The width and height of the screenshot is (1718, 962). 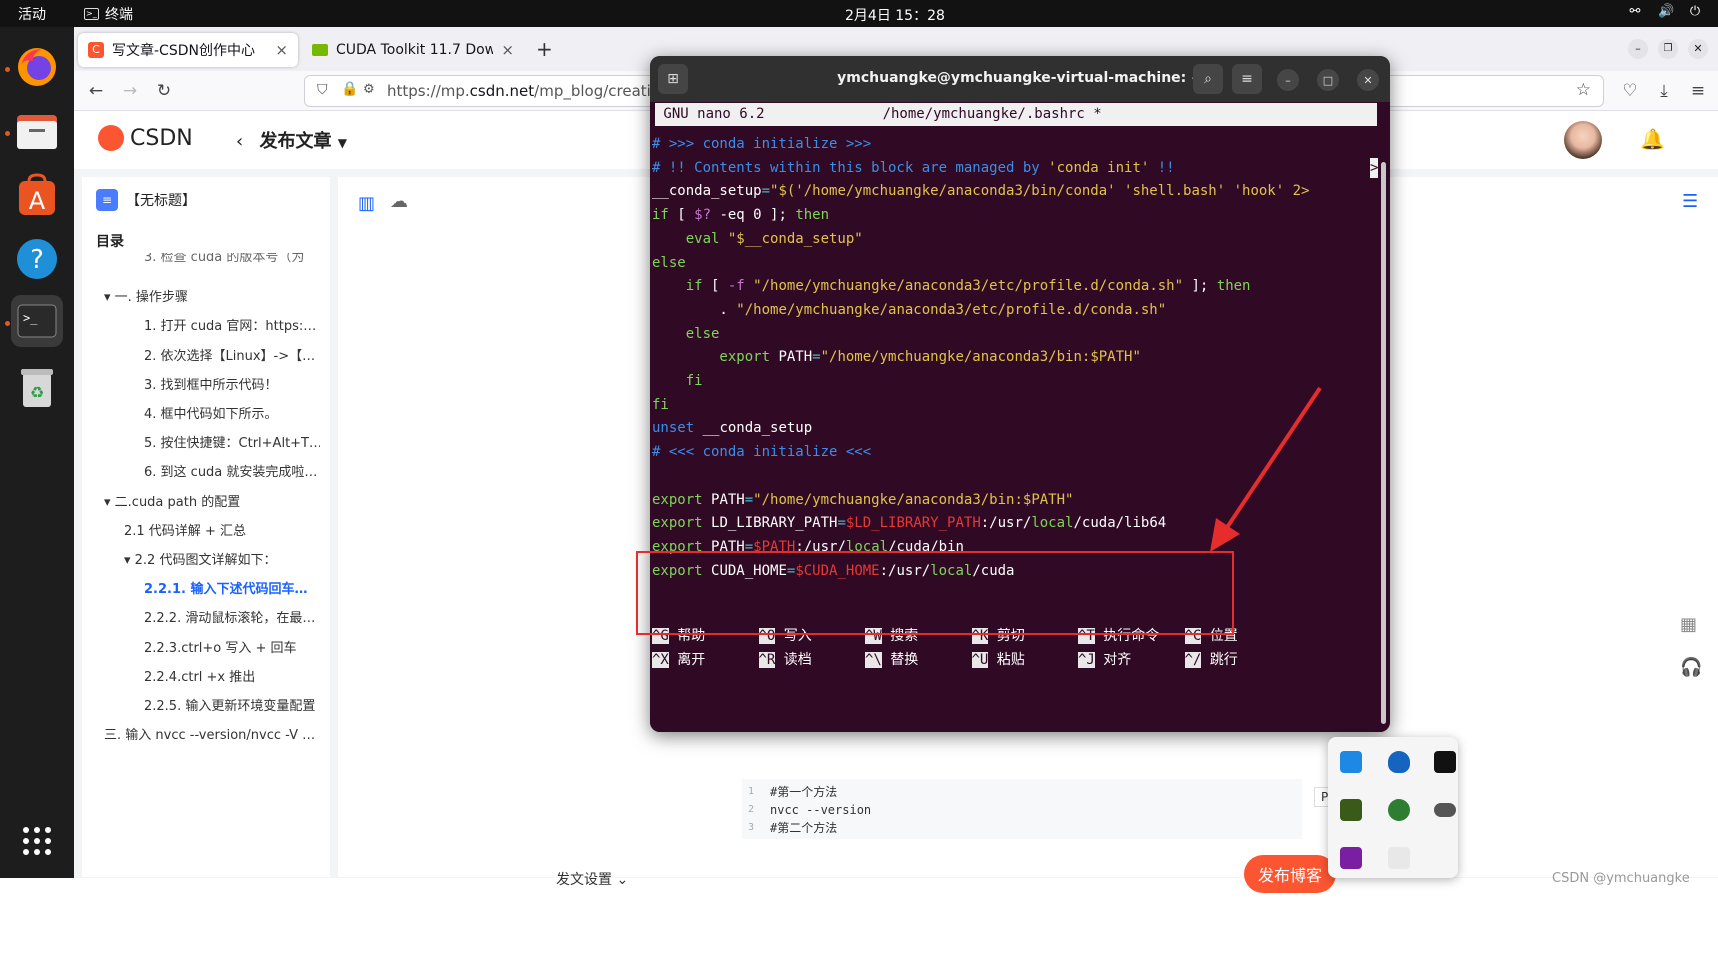 What do you see at coordinates (349, 89) in the screenshot?
I see `lock-icon: 🔒` at bounding box center [349, 89].